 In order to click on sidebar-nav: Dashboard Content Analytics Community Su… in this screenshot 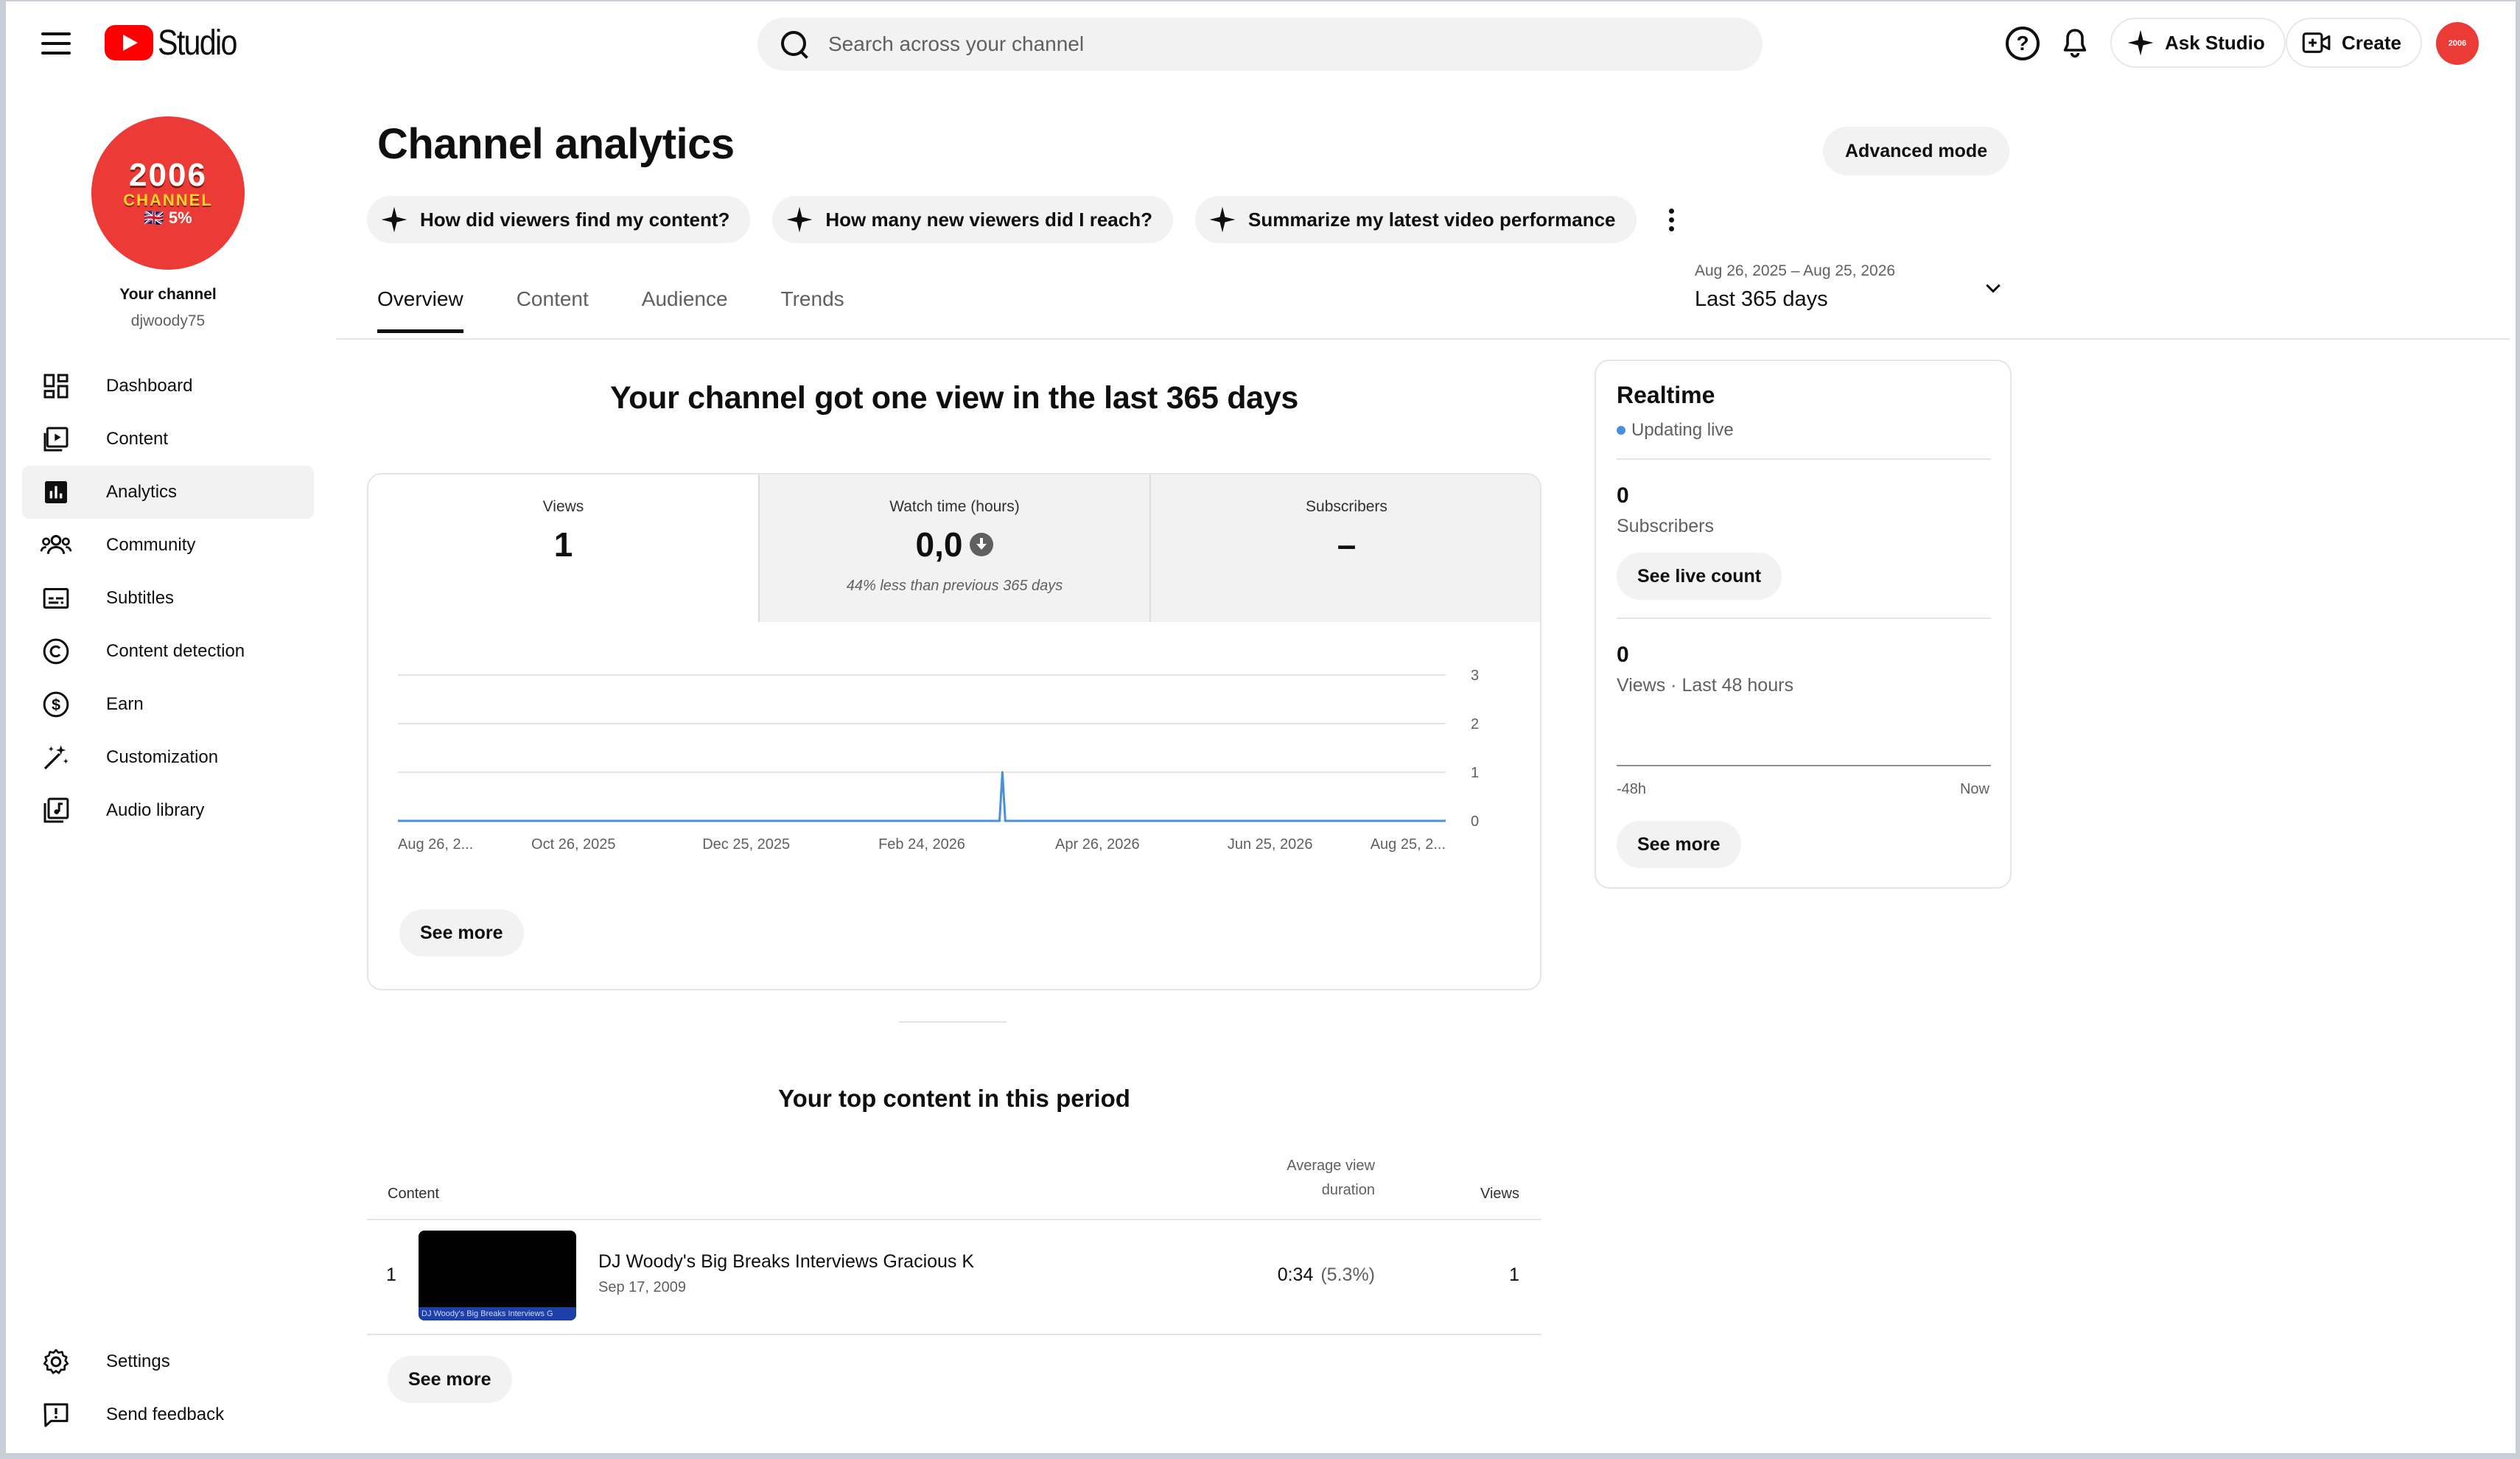, I will do `click(168, 599)`.